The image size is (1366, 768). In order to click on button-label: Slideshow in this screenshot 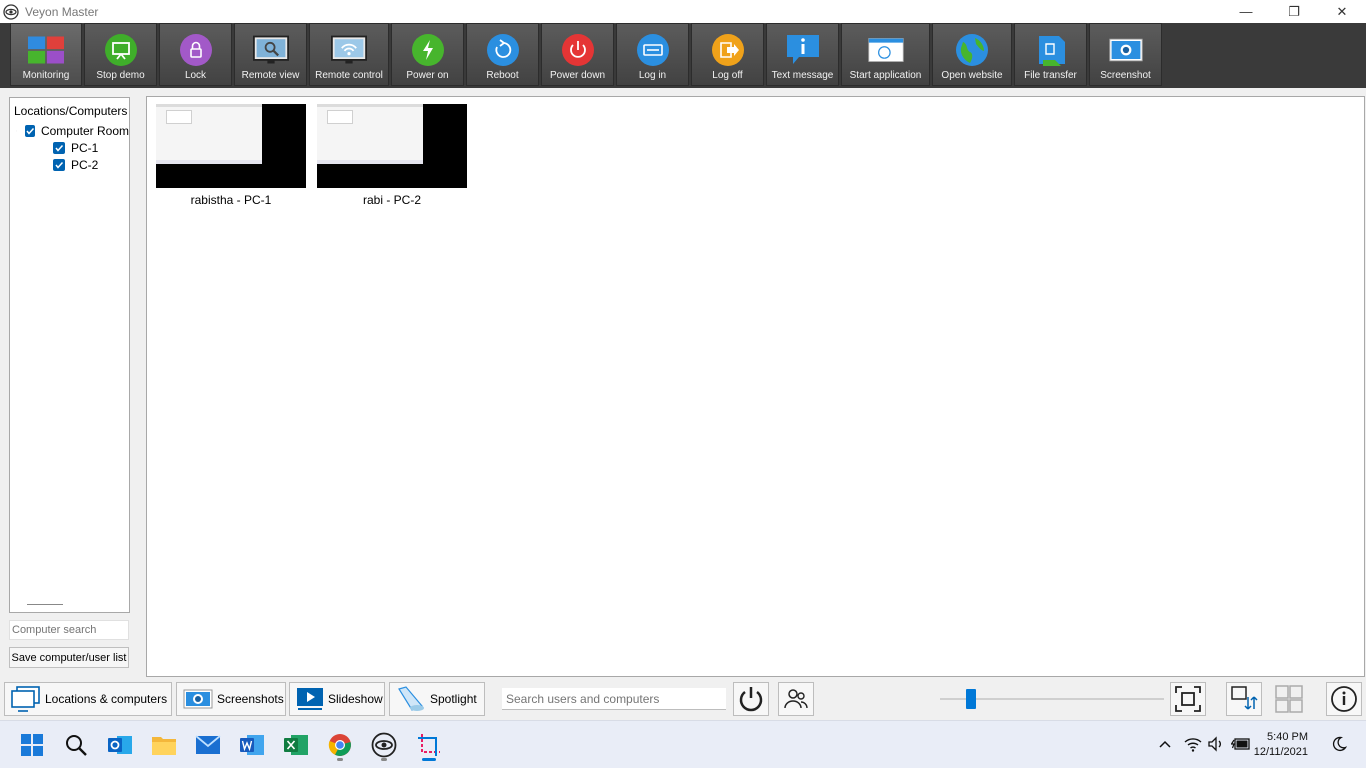, I will do `click(355, 699)`.